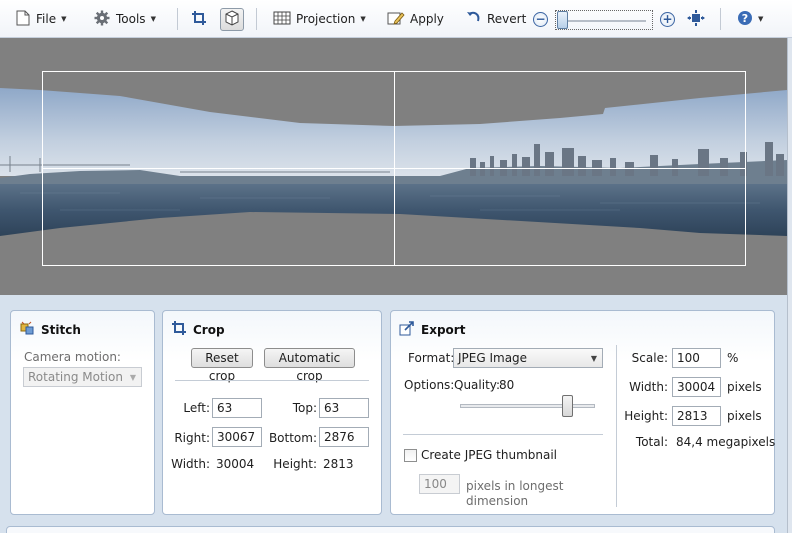 Image resolution: width=792 pixels, height=533 pixels. Describe the element at coordinates (326, 19) in the screenshot. I see `projection-menu-label: Projection` at that location.